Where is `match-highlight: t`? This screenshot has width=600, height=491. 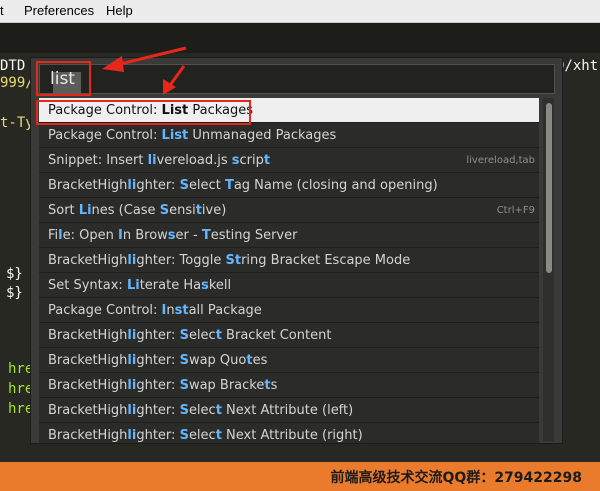 match-highlight: t is located at coordinates (267, 160).